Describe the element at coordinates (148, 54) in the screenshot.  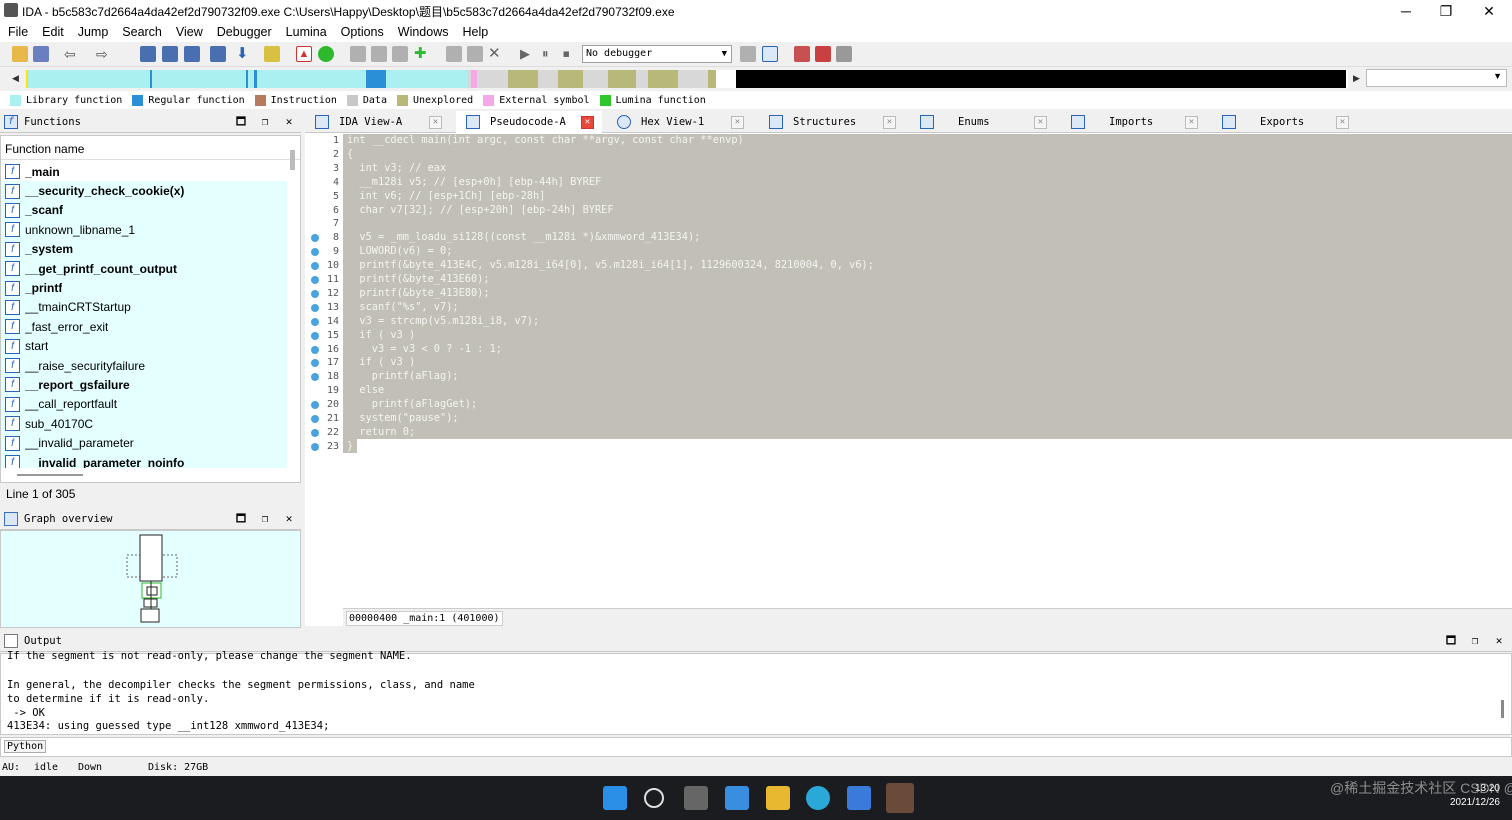
I see `binary-search-icon` at that location.